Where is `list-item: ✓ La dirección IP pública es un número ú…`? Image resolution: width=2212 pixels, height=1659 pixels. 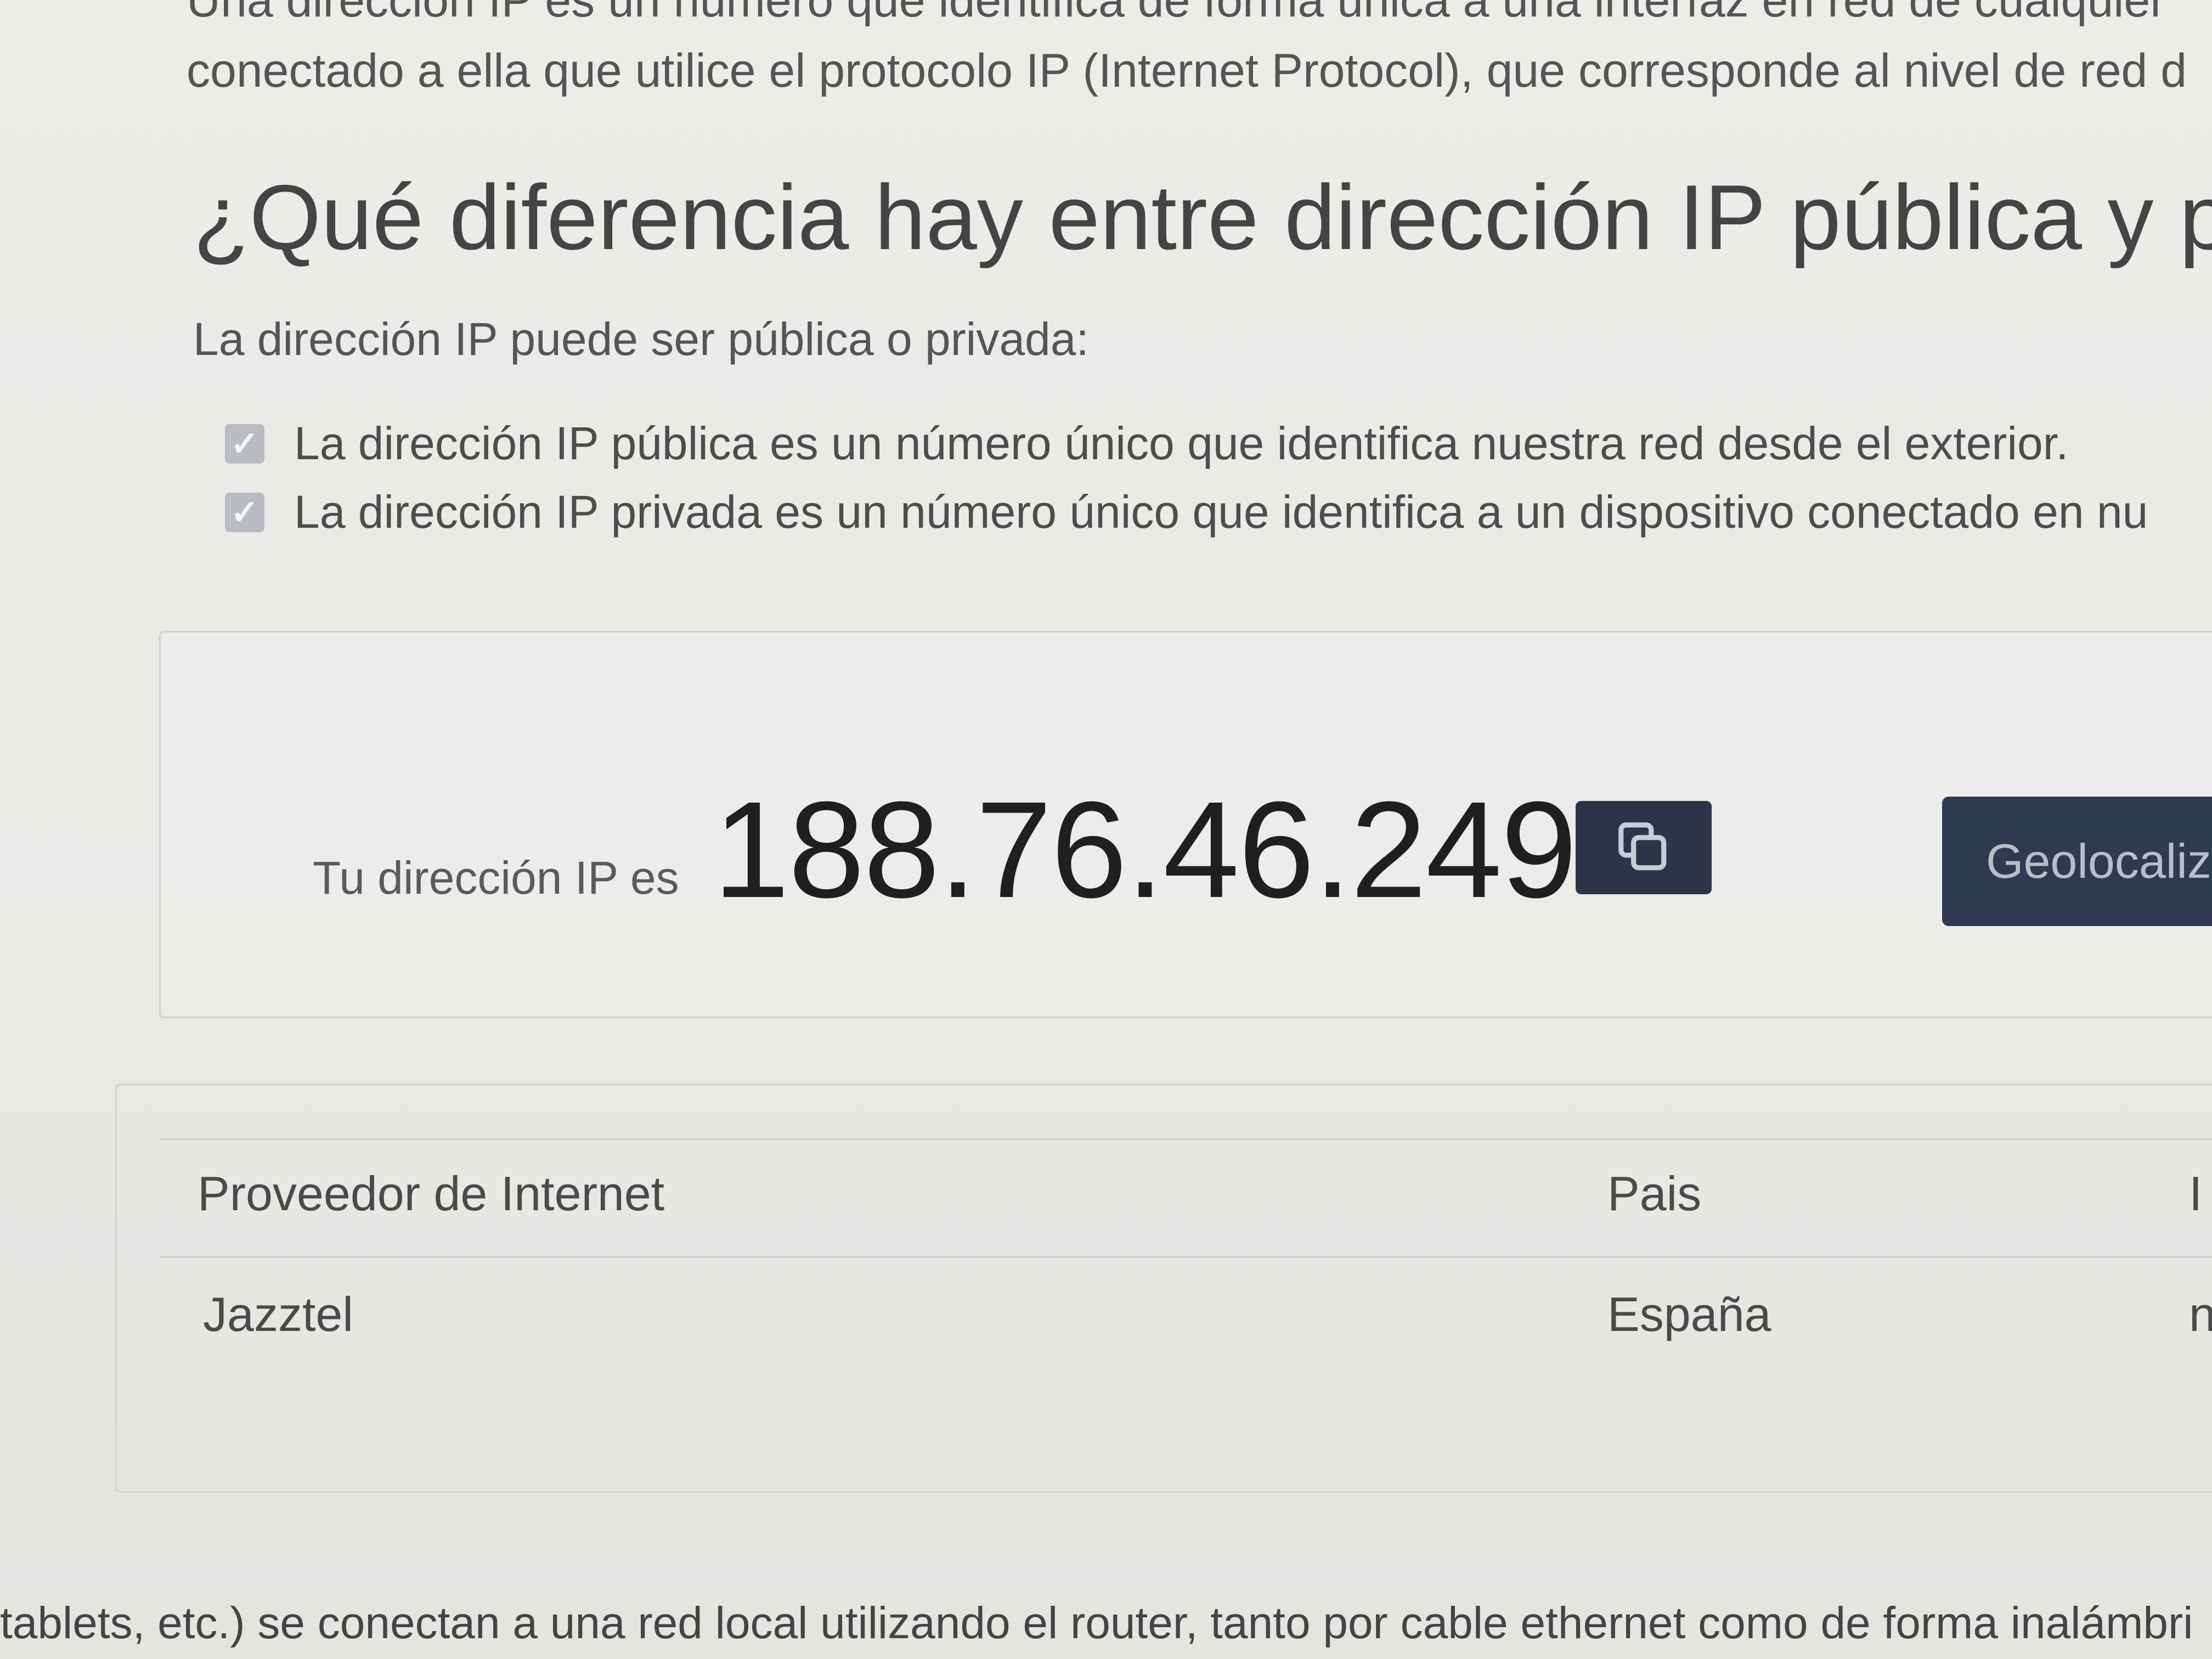 list-item: ✓ La dirección IP pública es un número ú… is located at coordinates (1146, 443).